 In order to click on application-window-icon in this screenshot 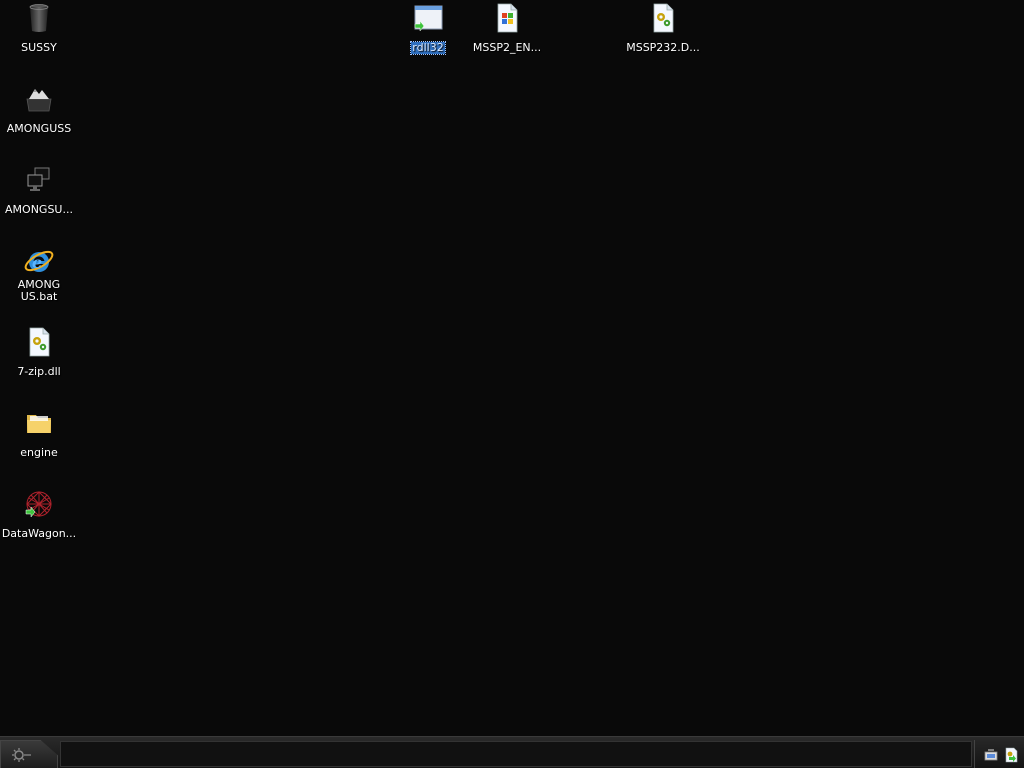, I will do `click(428, 18)`.